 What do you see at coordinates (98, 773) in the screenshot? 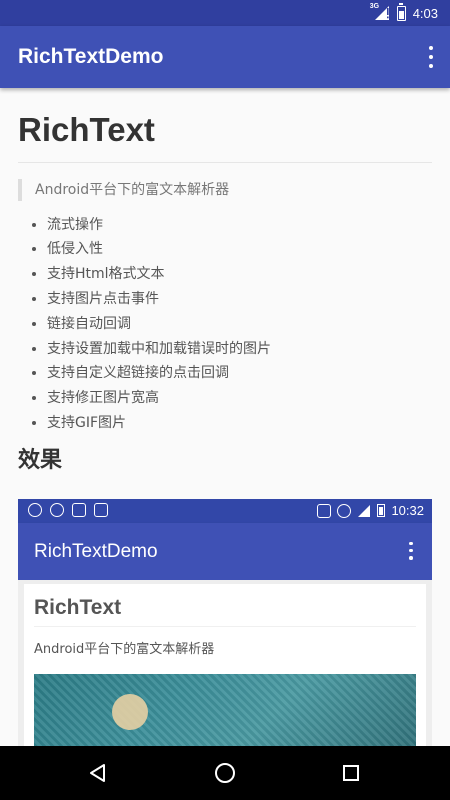
I see `back-triangle-icon` at bounding box center [98, 773].